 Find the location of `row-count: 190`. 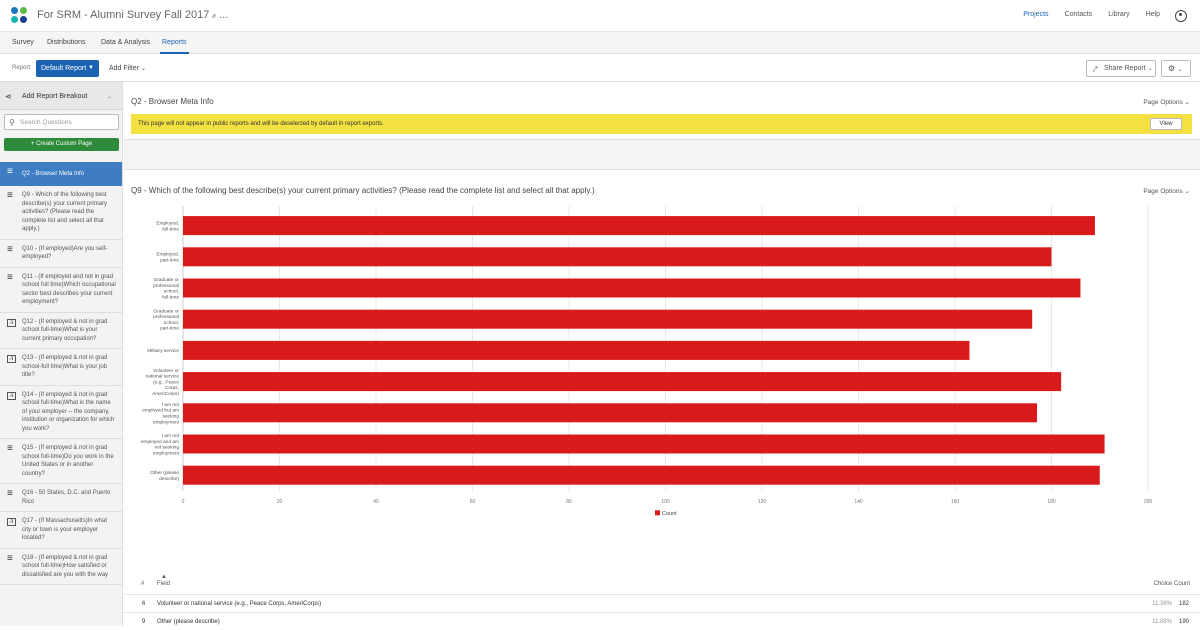

row-count: 190 is located at coordinates (1183, 622).